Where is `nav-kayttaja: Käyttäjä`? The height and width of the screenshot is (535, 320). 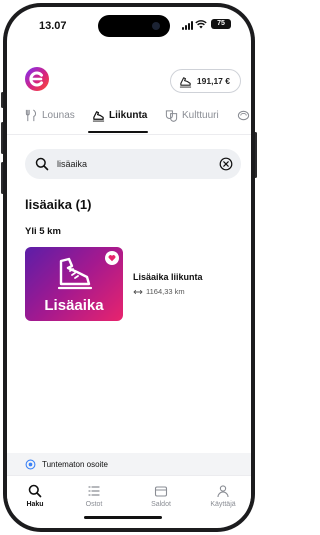 nav-kayttaja: Käyttäjä is located at coordinates (223, 496).